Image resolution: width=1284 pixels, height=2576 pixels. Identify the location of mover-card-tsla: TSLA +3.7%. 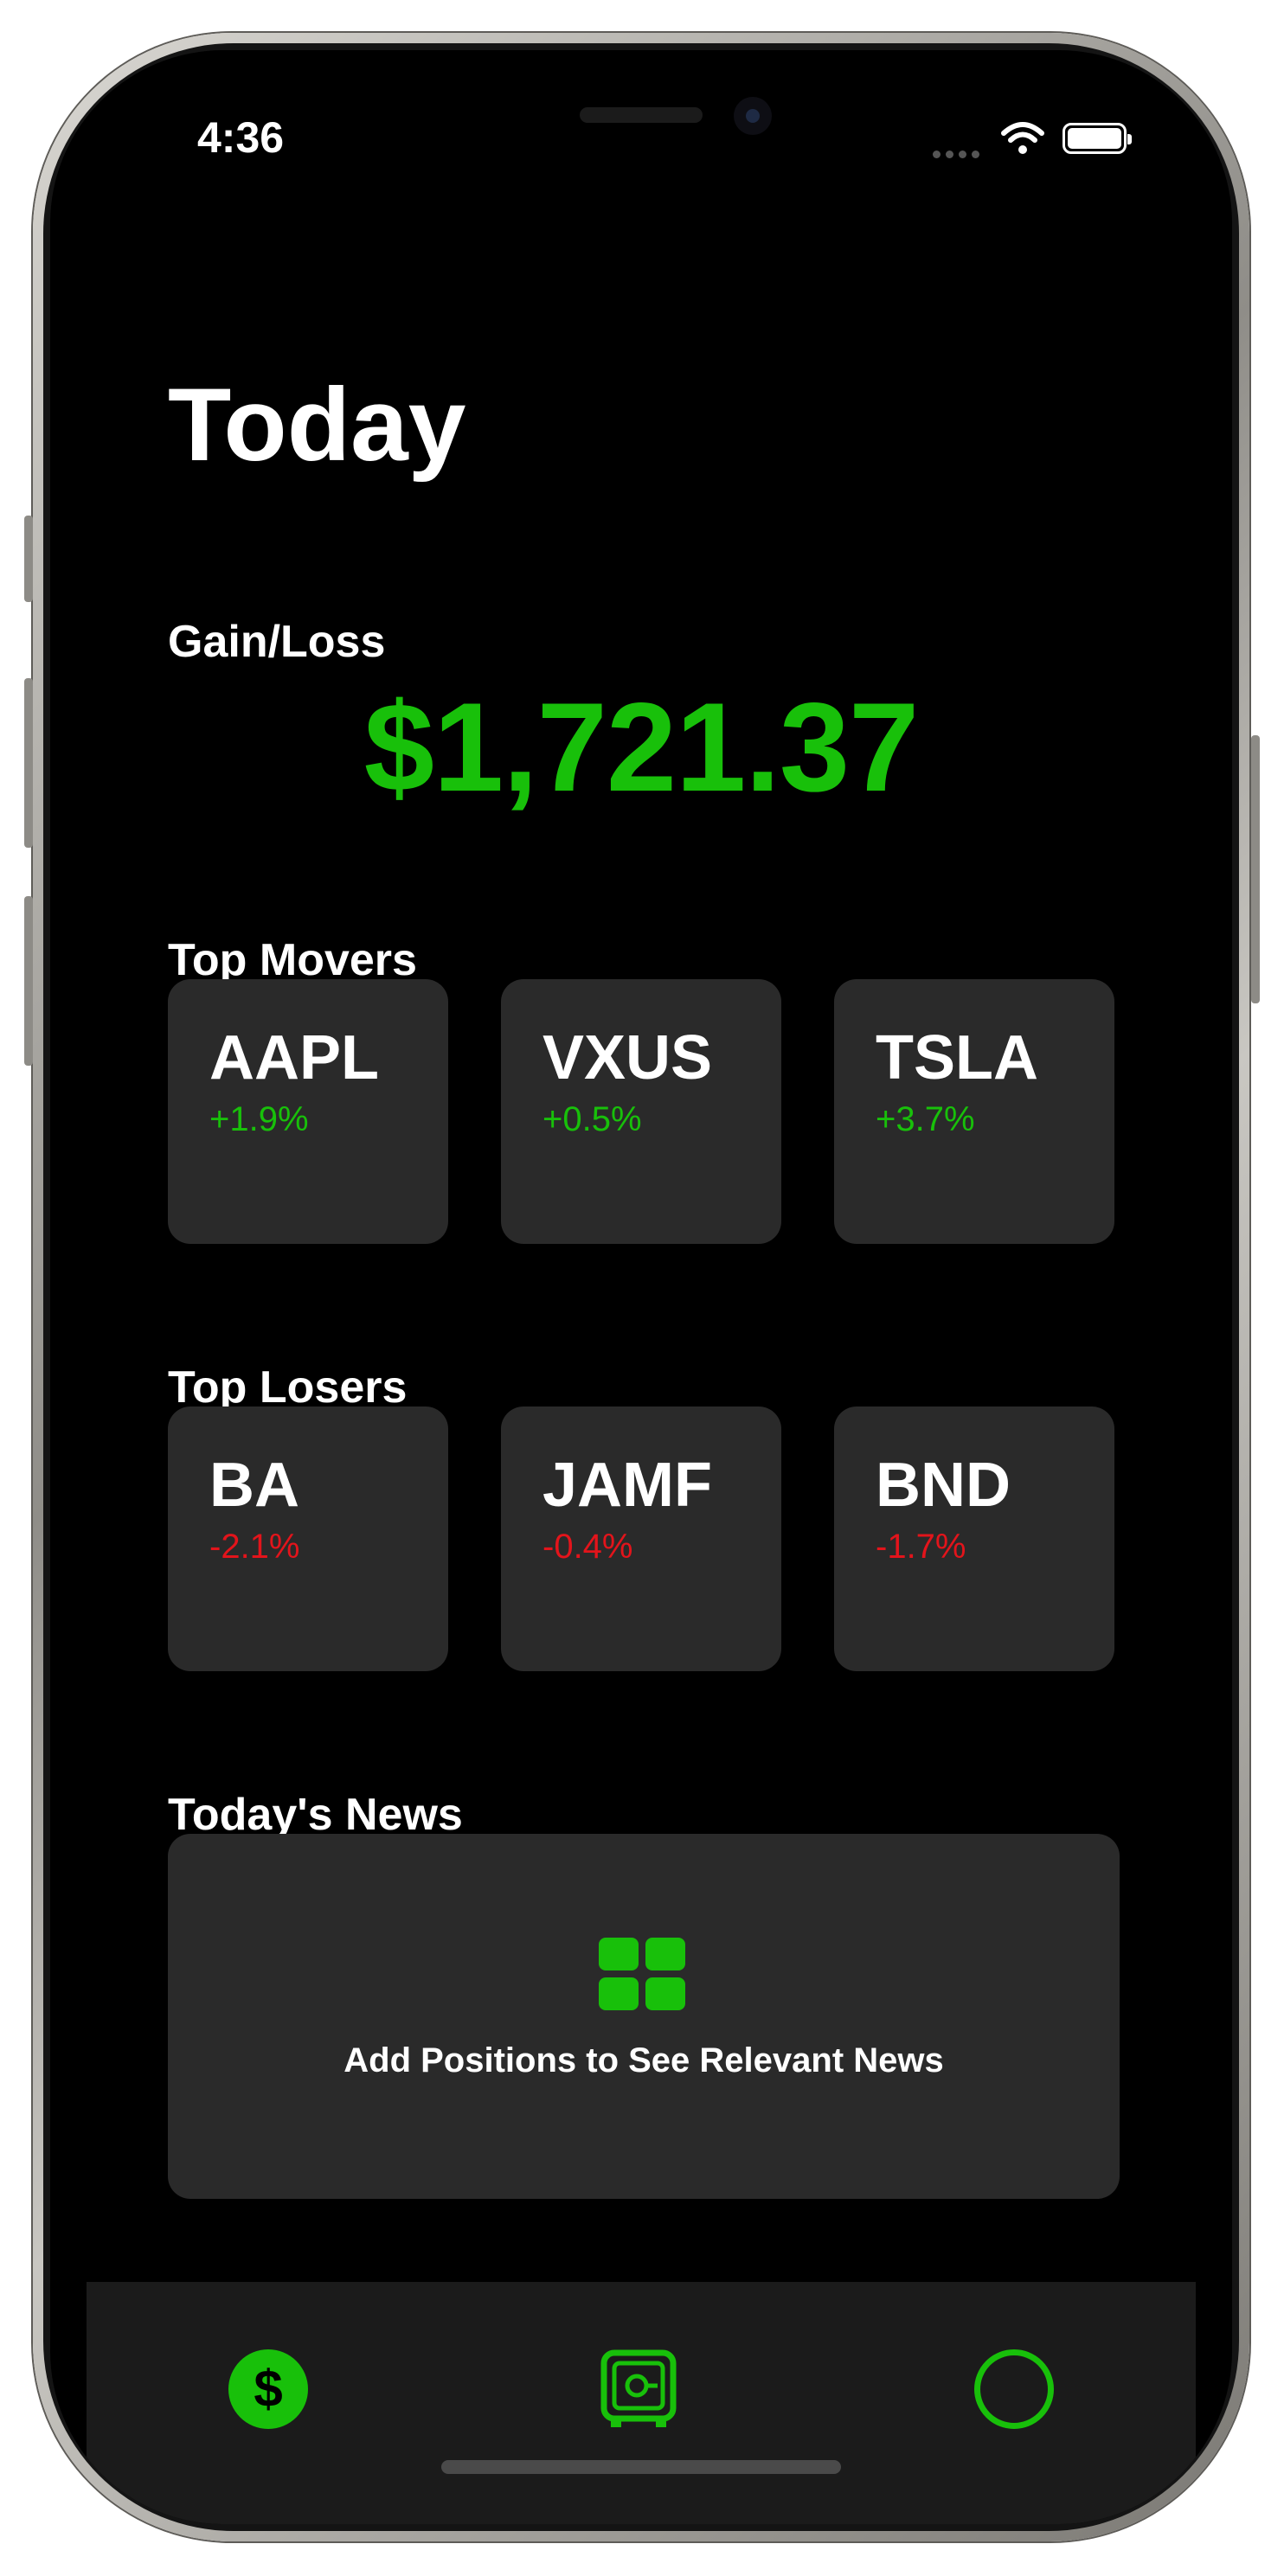
(974, 1111).